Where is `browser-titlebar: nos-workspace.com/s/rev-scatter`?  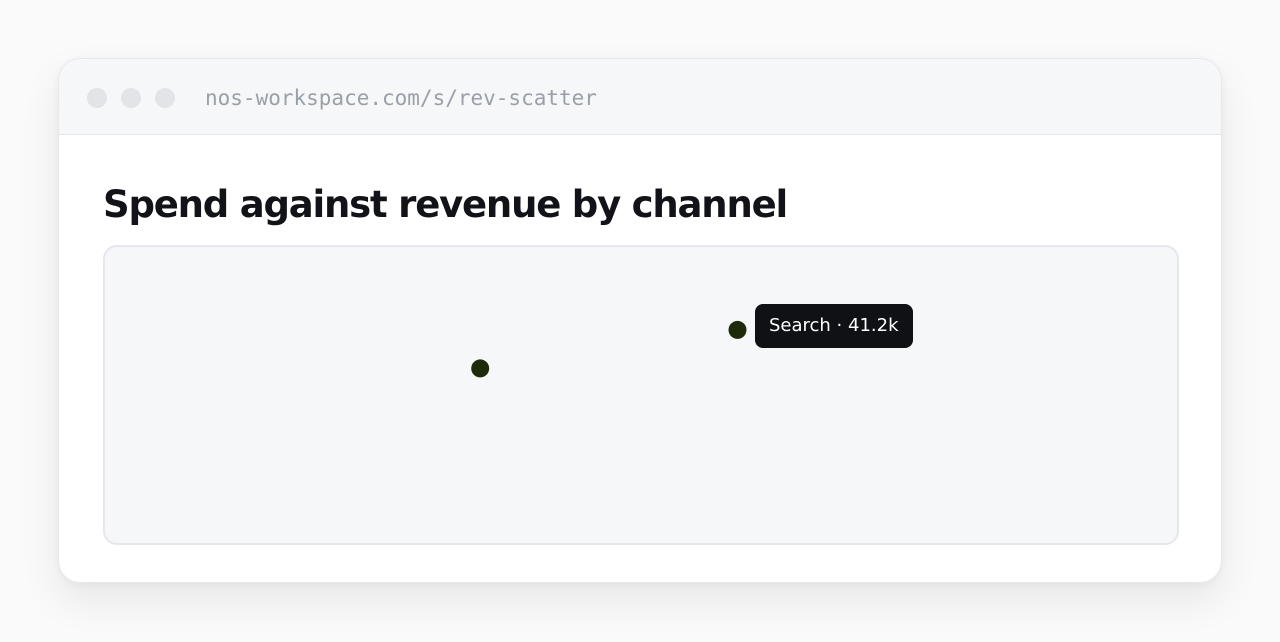
browser-titlebar: nos-workspace.com/s/rev-scatter is located at coordinates (640, 97).